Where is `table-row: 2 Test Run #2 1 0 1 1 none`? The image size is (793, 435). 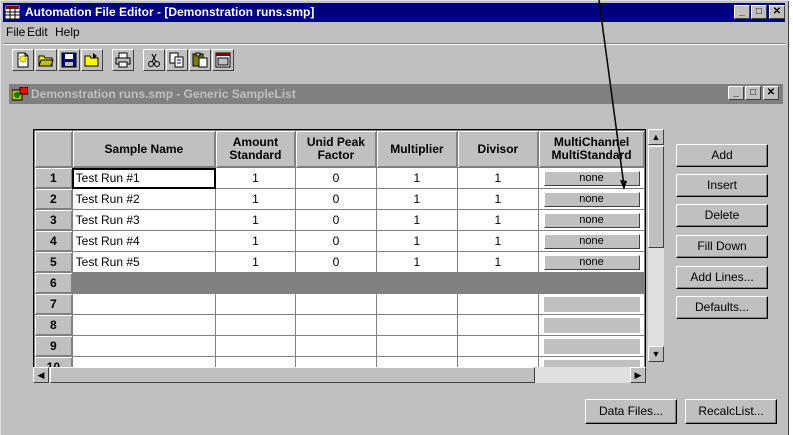 table-row: 2 Test Run #2 1 0 1 1 none is located at coordinates (339, 199).